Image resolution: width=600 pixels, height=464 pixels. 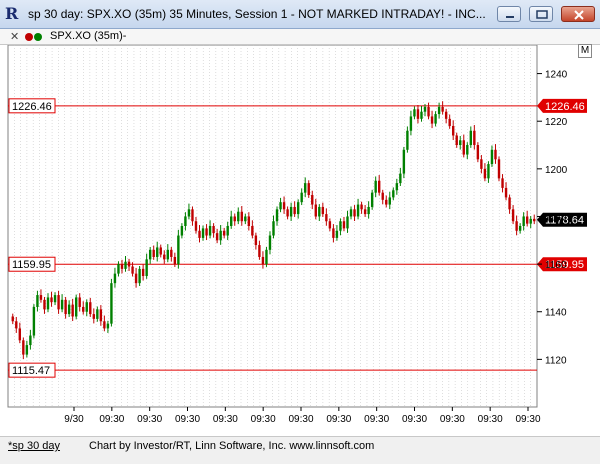 I want to click on level-left-label: 1115.47, so click(x=31, y=371).